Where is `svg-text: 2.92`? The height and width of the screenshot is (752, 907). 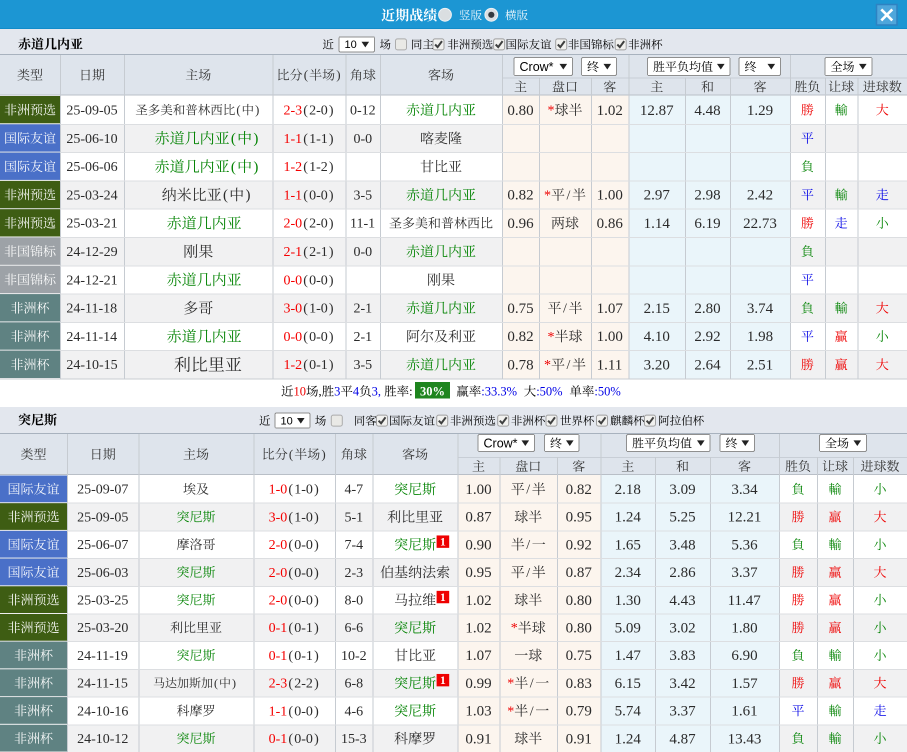 svg-text: 2.92 is located at coordinates (707, 337).